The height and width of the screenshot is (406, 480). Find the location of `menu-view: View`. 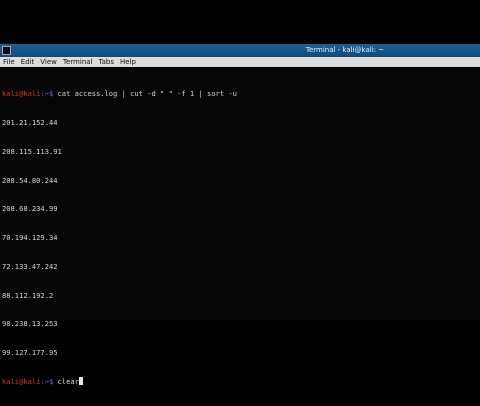

menu-view: View is located at coordinates (48, 62).